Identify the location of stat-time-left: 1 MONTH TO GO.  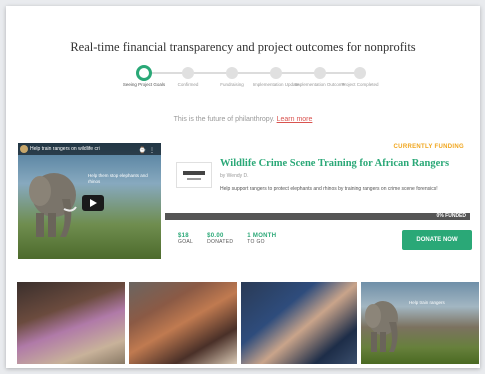
(261, 239).